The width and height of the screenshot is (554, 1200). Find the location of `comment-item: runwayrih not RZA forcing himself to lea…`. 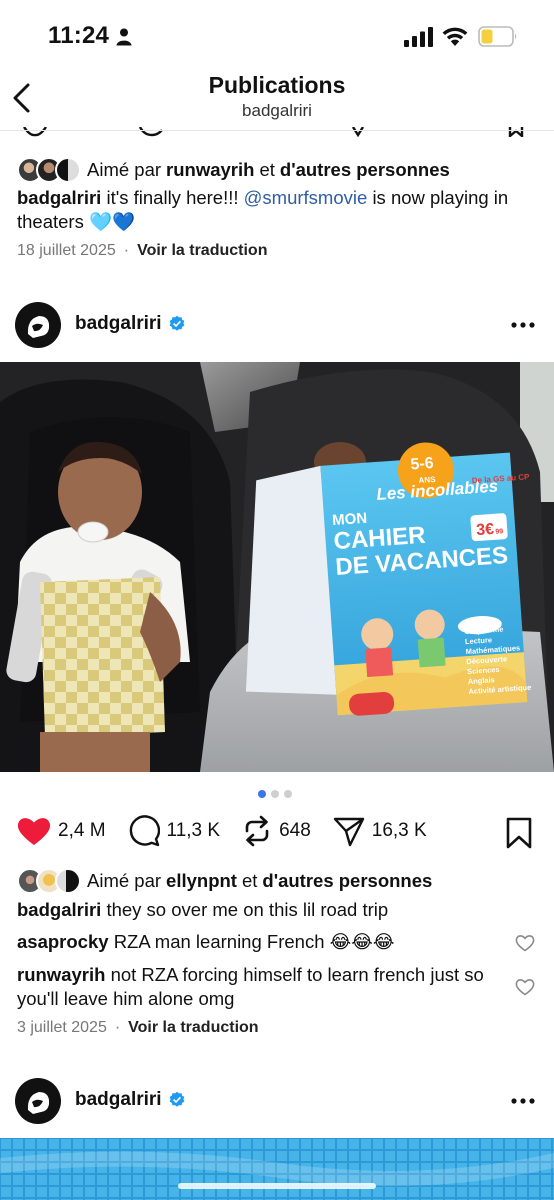

comment-item: runwayrih not RZA forcing himself to lea… is located at coordinates (262, 987).